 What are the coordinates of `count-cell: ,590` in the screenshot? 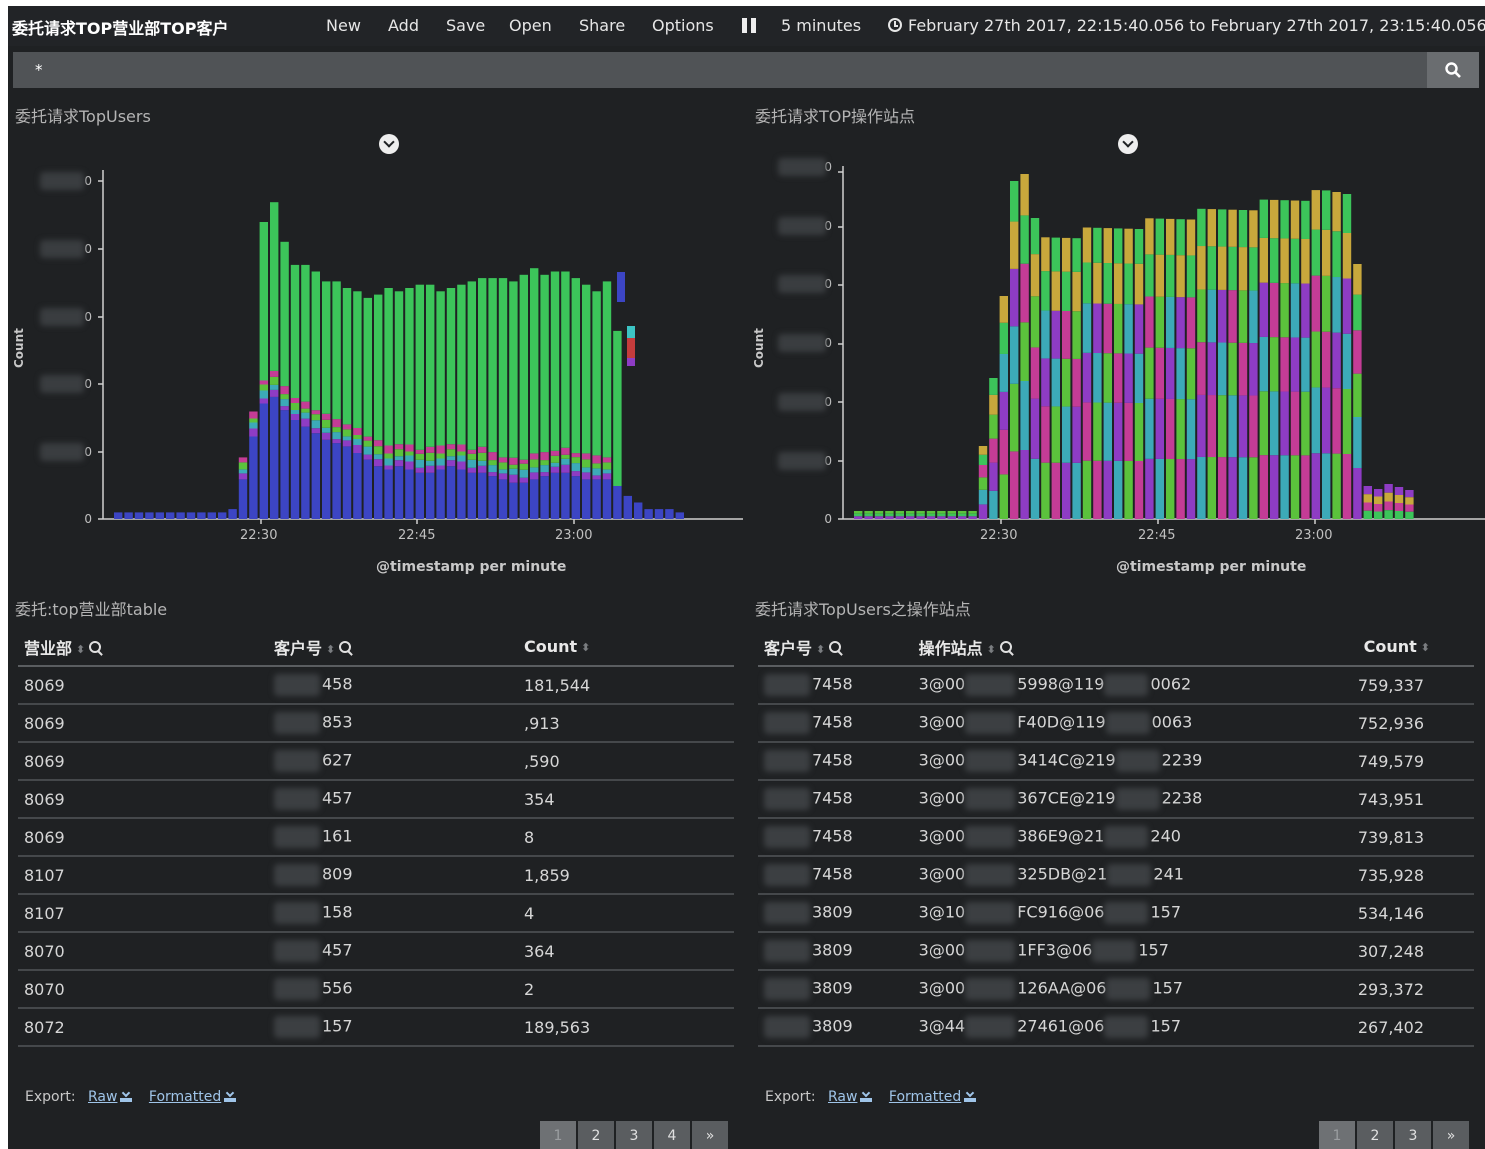 It's located at (626, 761).